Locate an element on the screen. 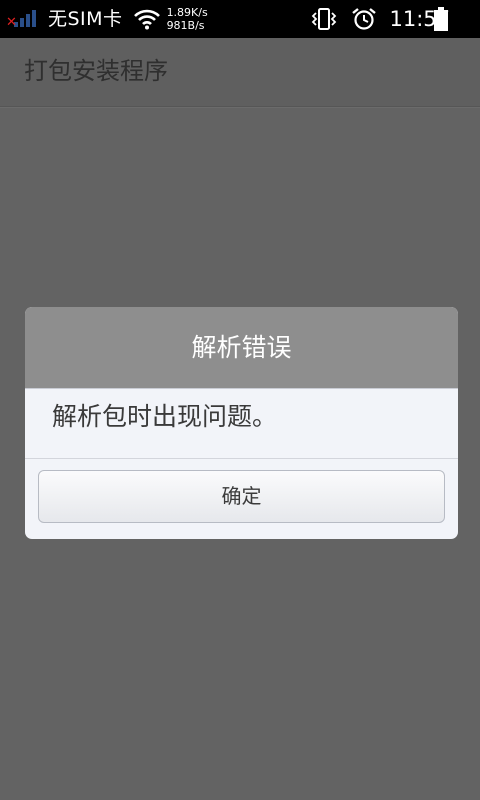  alarm-clock-icon is located at coordinates (364, 19).